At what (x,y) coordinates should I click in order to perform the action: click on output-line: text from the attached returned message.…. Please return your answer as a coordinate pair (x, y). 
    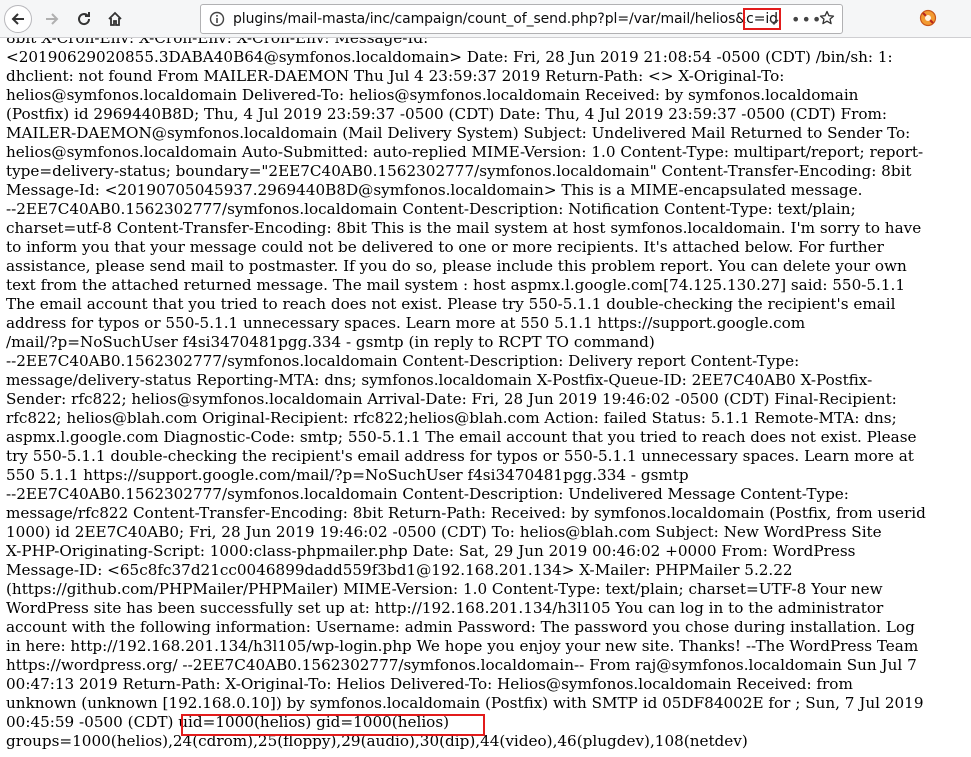
    Looking at the image, I should click on (456, 285).